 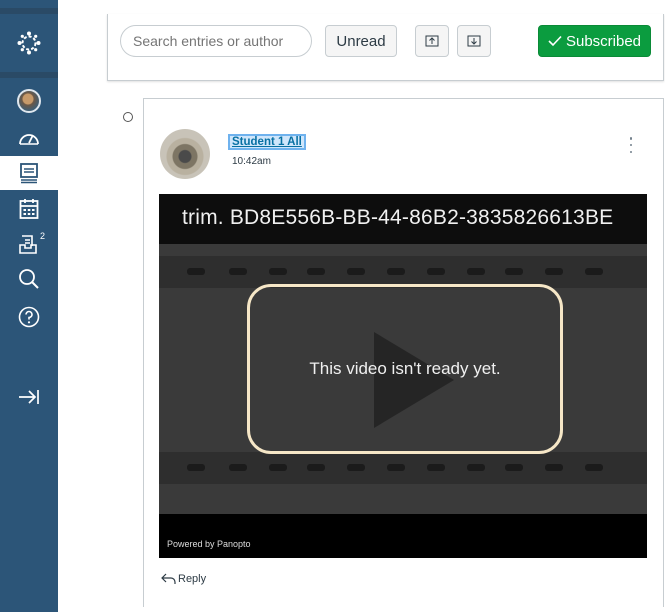 What do you see at coordinates (603, 41) in the screenshot?
I see `subscribed-label: Subscribed` at bounding box center [603, 41].